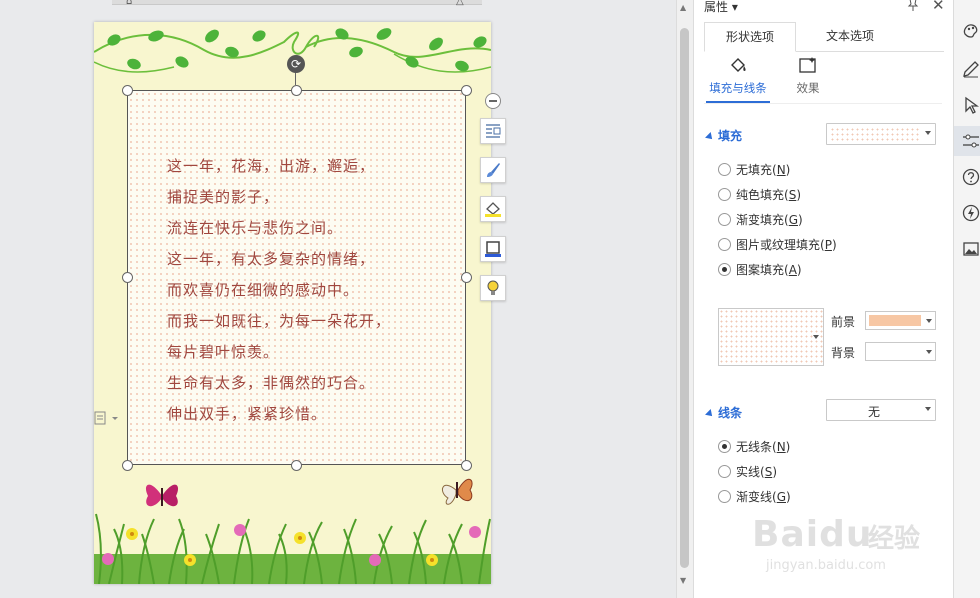  Describe the element at coordinates (466, 277) in the screenshot. I see `resize-handle-right` at that location.